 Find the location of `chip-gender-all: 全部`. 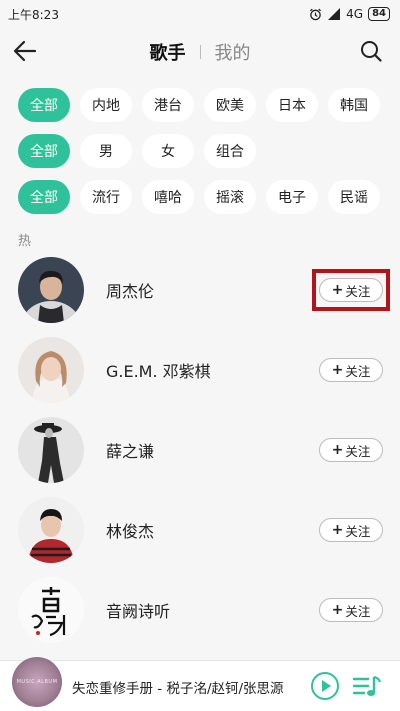

chip-gender-all: 全部 is located at coordinates (44, 151).